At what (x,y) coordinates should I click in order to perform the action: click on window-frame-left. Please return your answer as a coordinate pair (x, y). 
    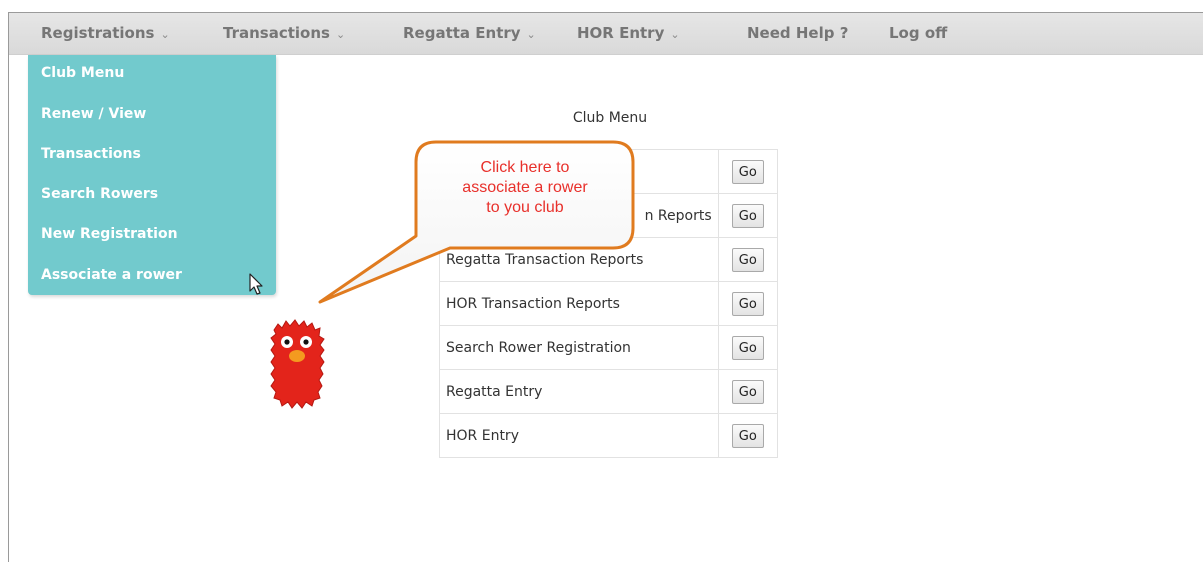
    Looking at the image, I should click on (8, 287).